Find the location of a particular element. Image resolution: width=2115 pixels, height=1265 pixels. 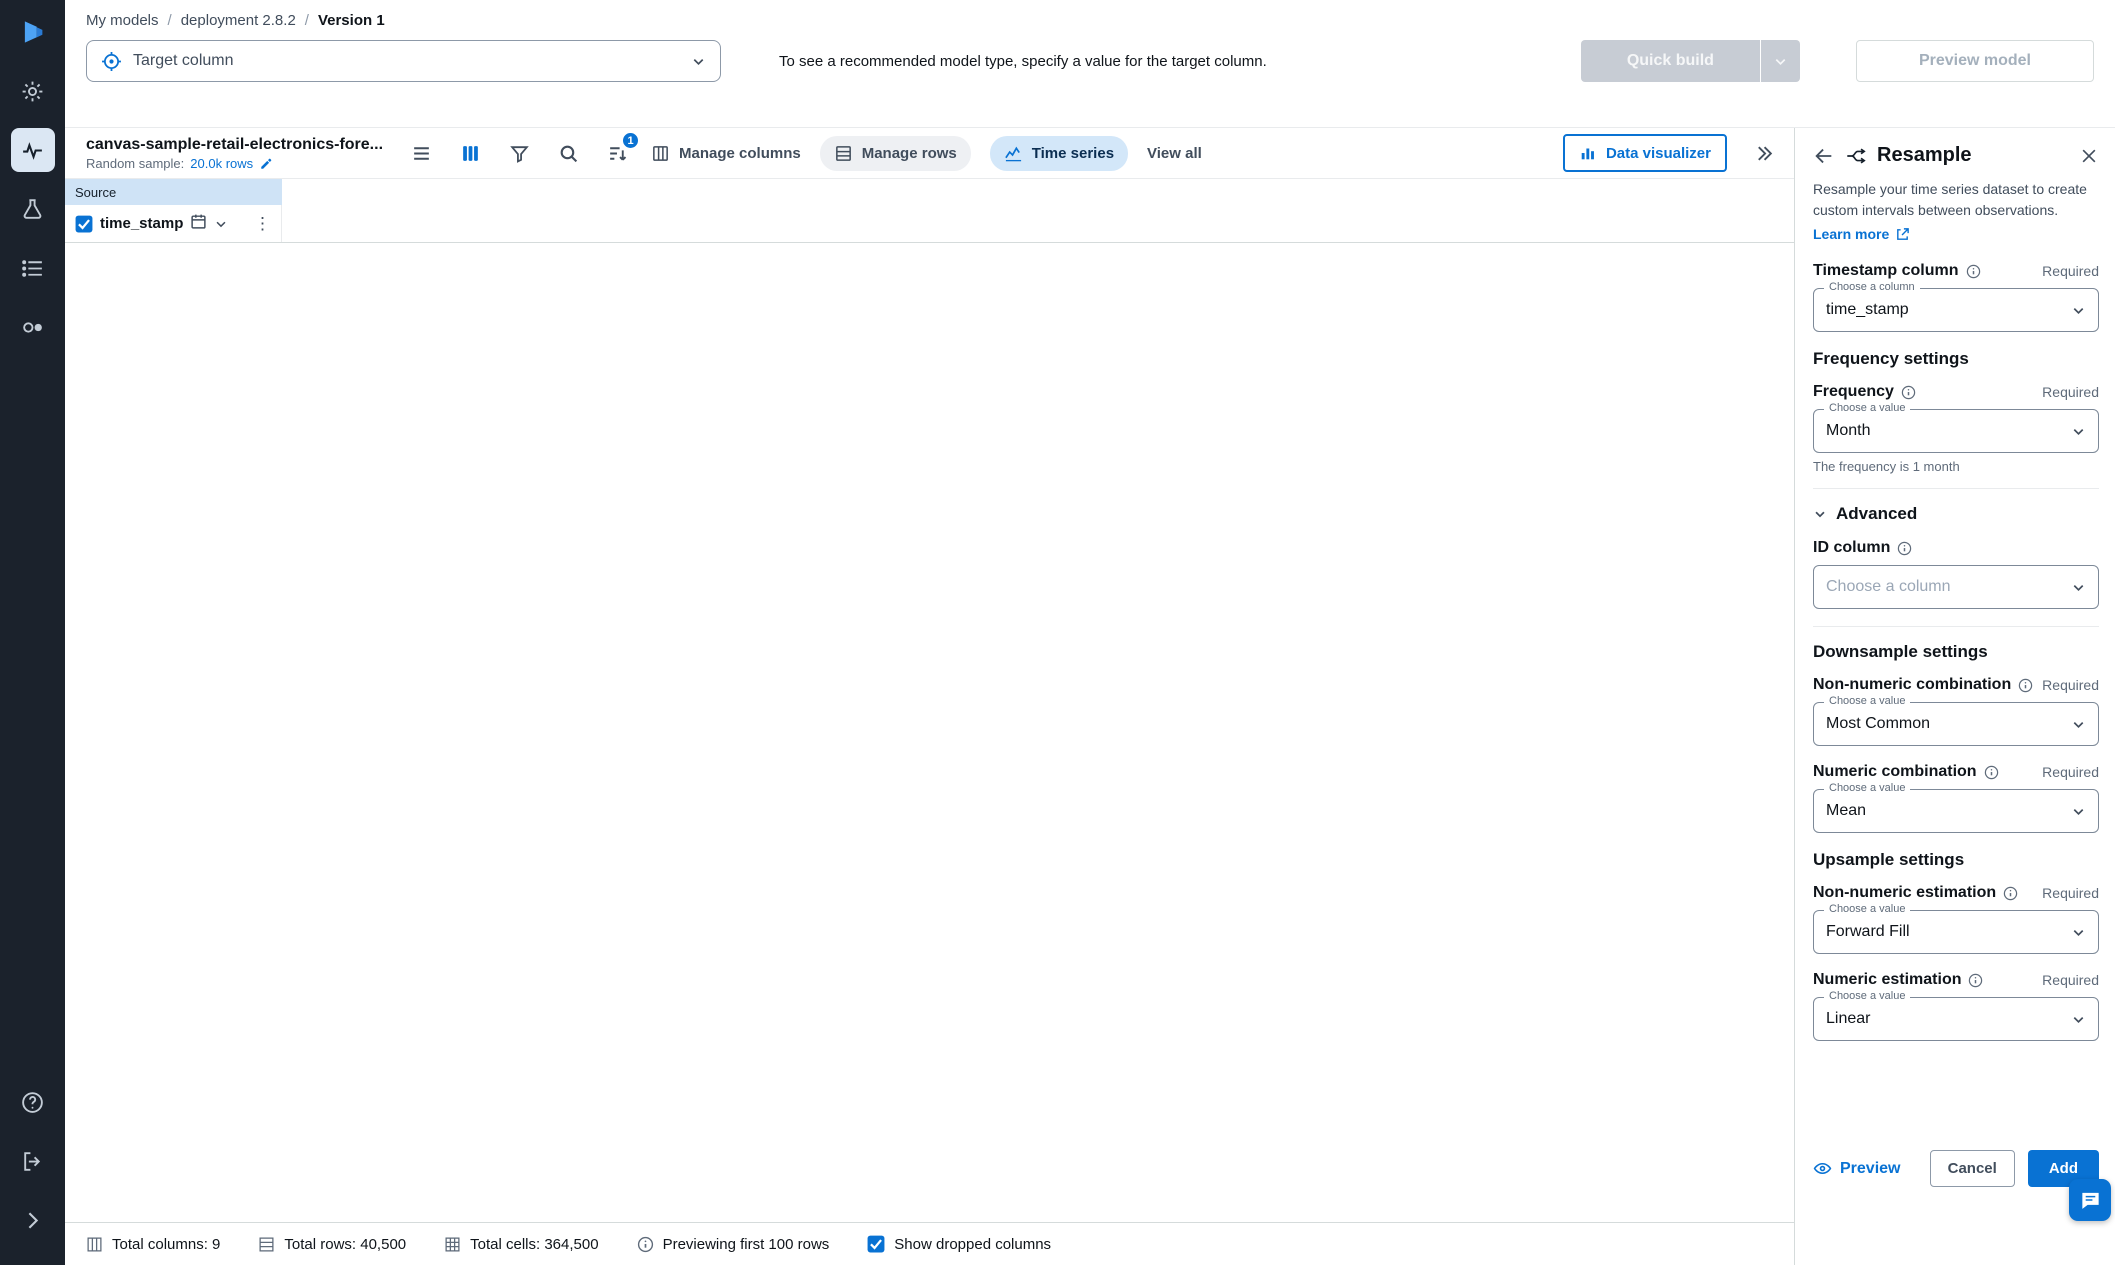

column-checkbox-icon is located at coordinates (84, 224).